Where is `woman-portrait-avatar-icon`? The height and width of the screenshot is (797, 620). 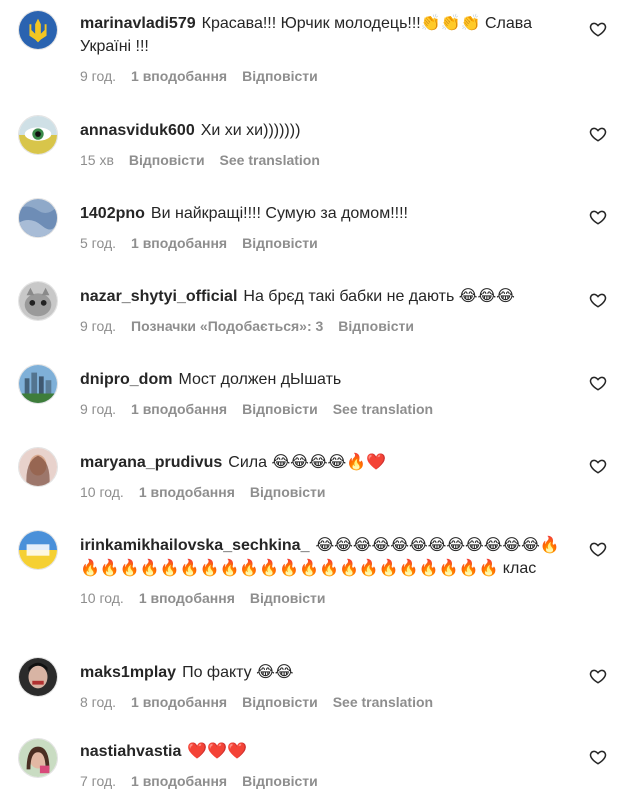 woman-portrait-avatar-icon is located at coordinates (38, 467).